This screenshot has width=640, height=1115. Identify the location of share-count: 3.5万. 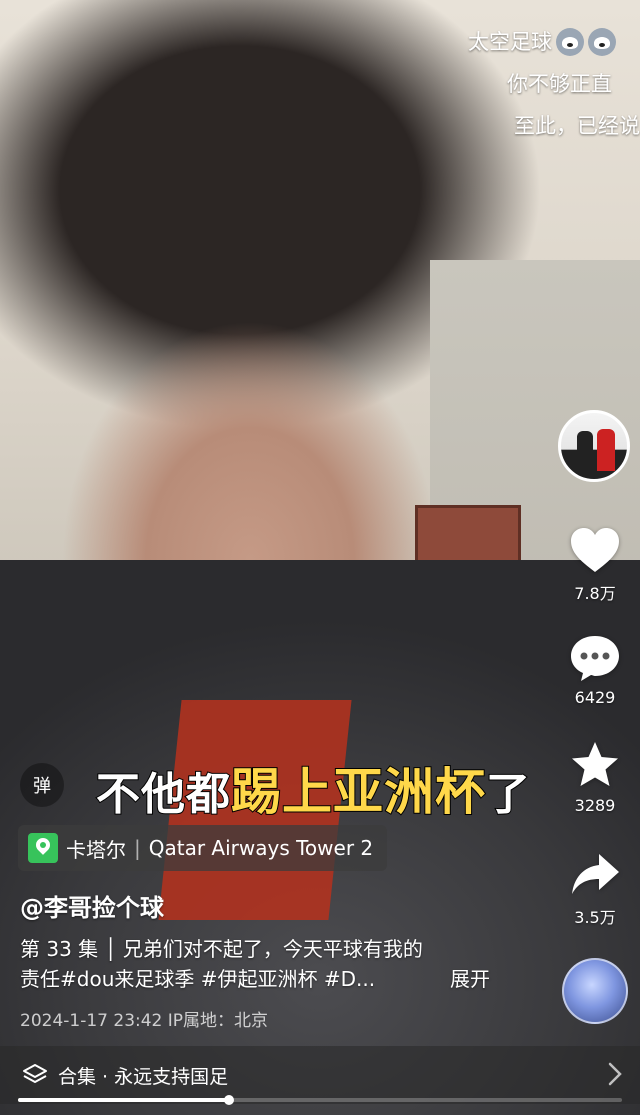
(595, 917).